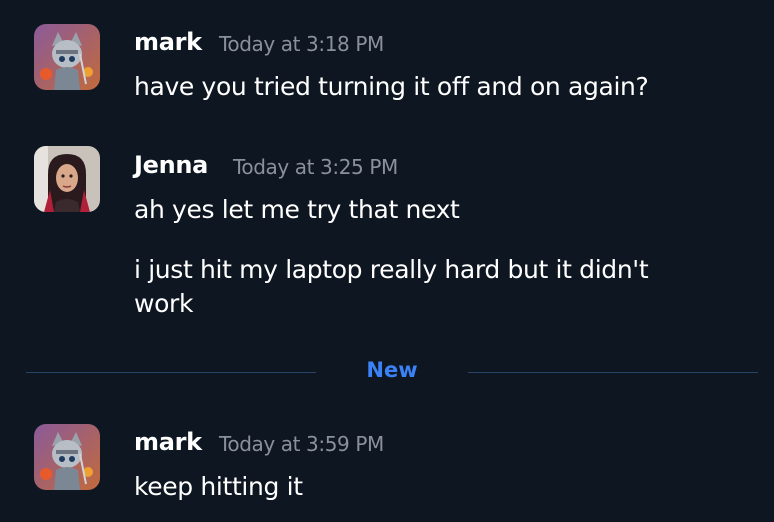 The image size is (774, 522). I want to click on knight-cat-avatar, so click(67, 457).